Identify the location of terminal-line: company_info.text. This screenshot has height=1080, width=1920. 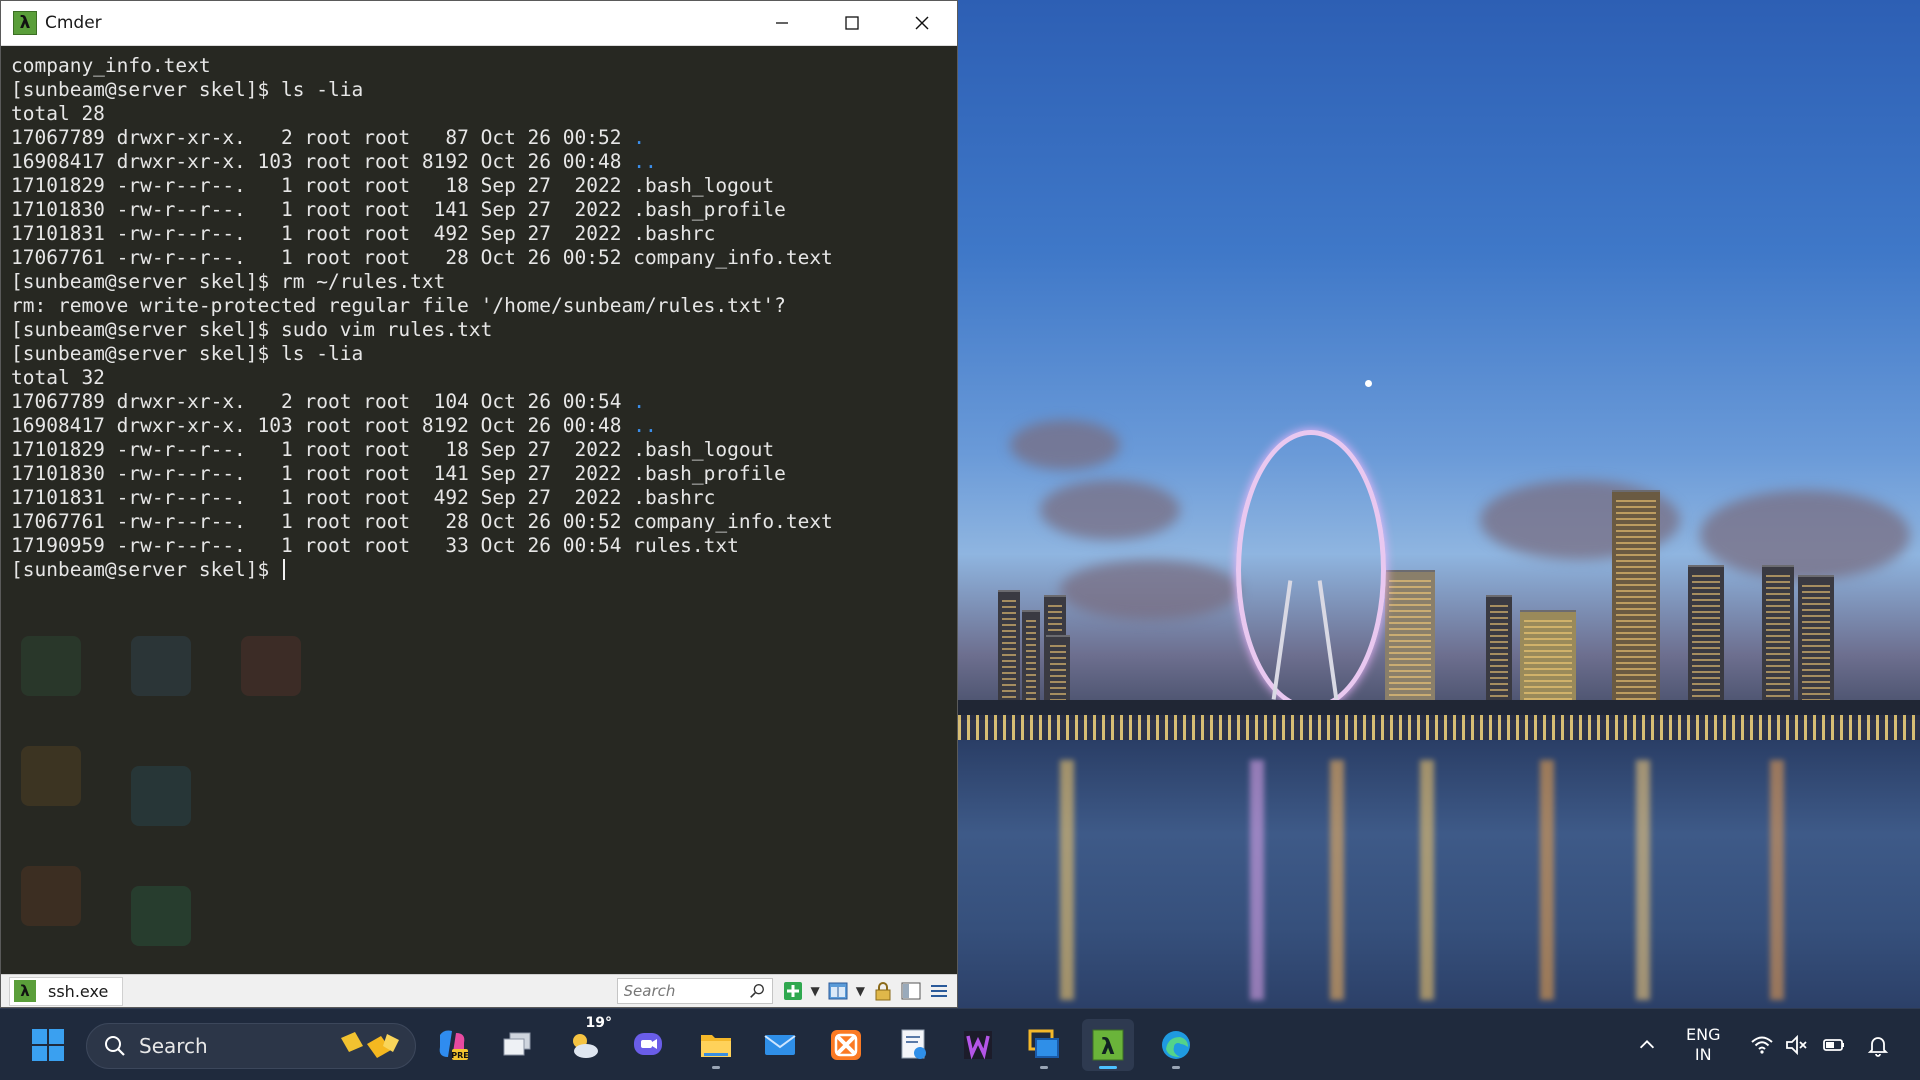
(111, 65).